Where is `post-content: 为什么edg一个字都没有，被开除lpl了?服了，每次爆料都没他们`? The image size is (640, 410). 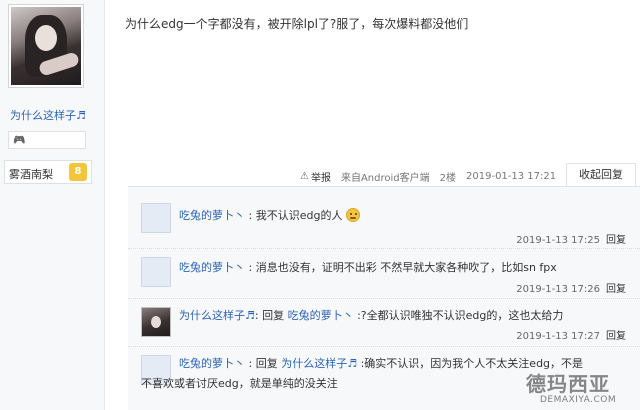
post-content: 为什么edg一个字都没有，被开除lpl了?服了，每次爆料都没他们 is located at coordinates (297, 24).